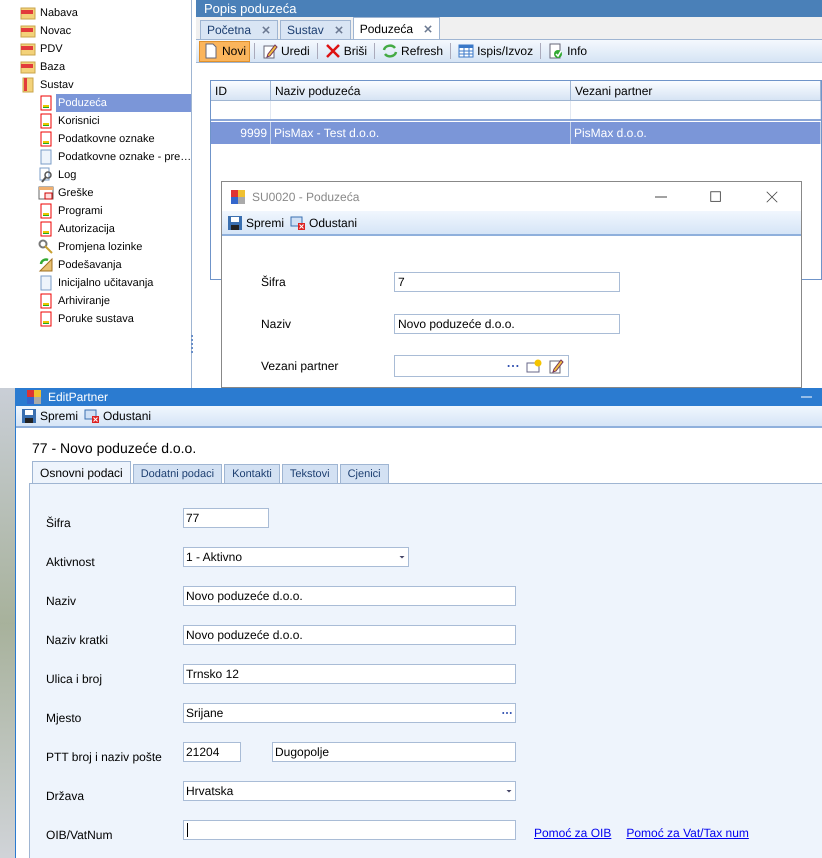 The width and height of the screenshot is (822, 858). I want to click on toolbar-button: Briši, so click(346, 51).